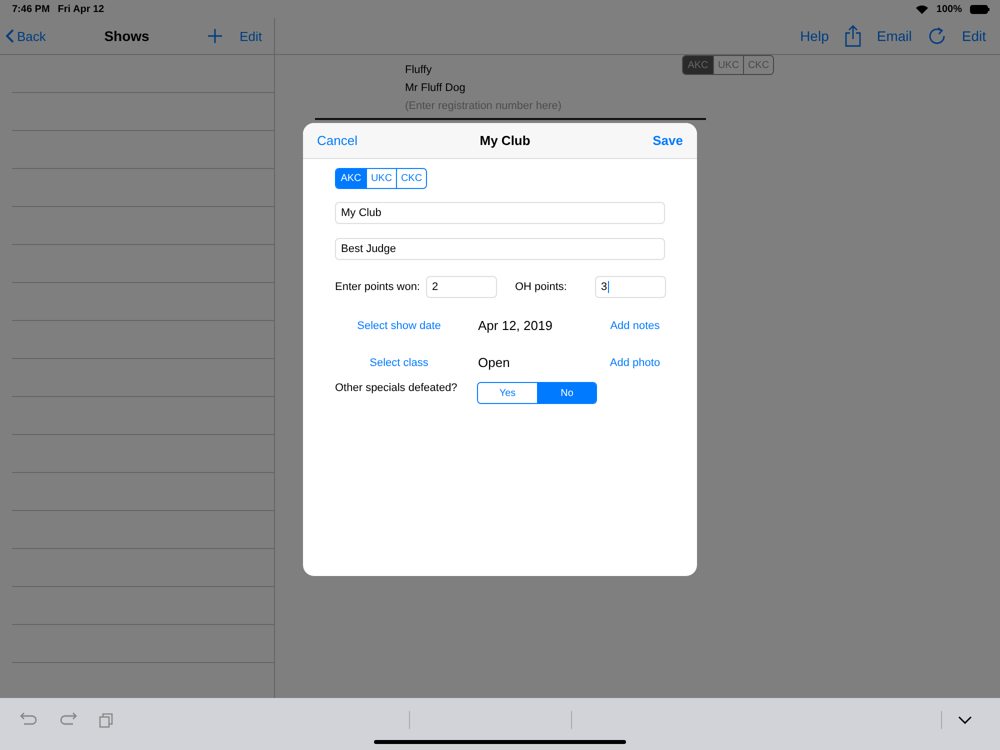 The height and width of the screenshot is (750, 1000). What do you see at coordinates (378, 287) in the screenshot?
I see `points-label: Enter points won:` at bounding box center [378, 287].